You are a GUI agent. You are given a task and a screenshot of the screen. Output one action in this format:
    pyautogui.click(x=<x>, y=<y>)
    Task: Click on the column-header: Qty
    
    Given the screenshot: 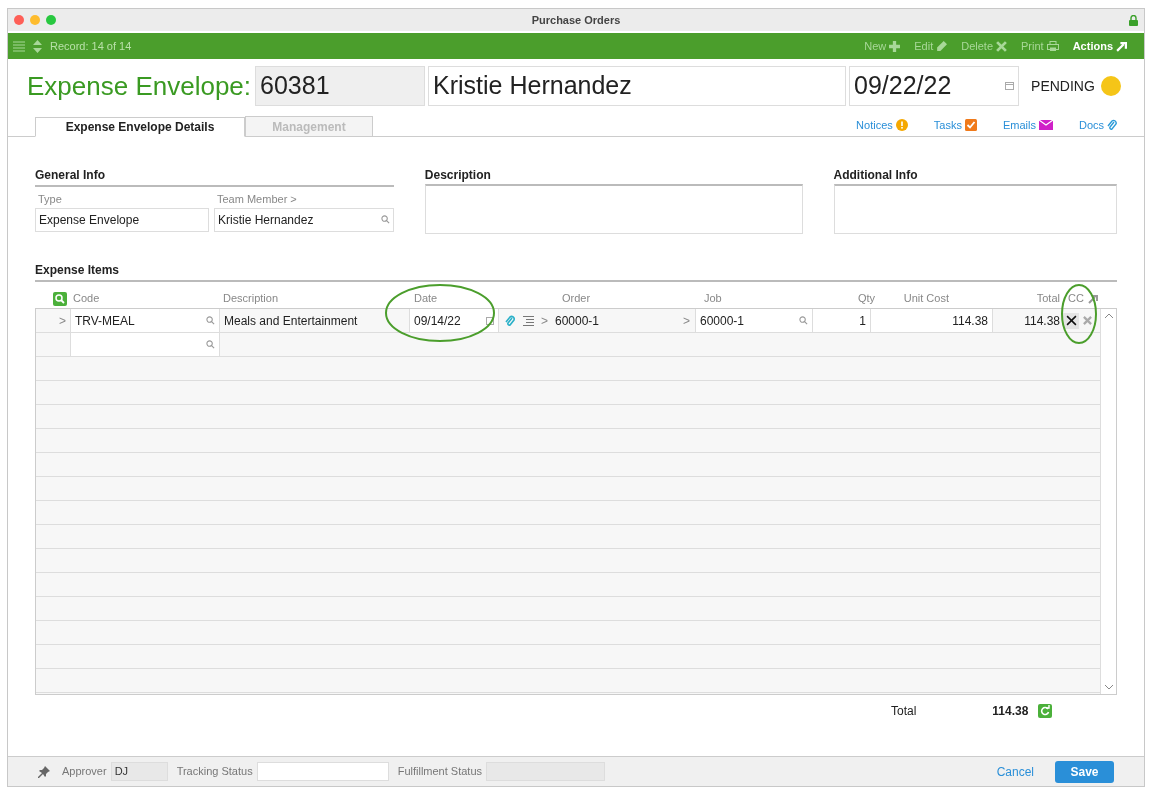 What is the action you would take?
    pyautogui.click(x=866, y=298)
    